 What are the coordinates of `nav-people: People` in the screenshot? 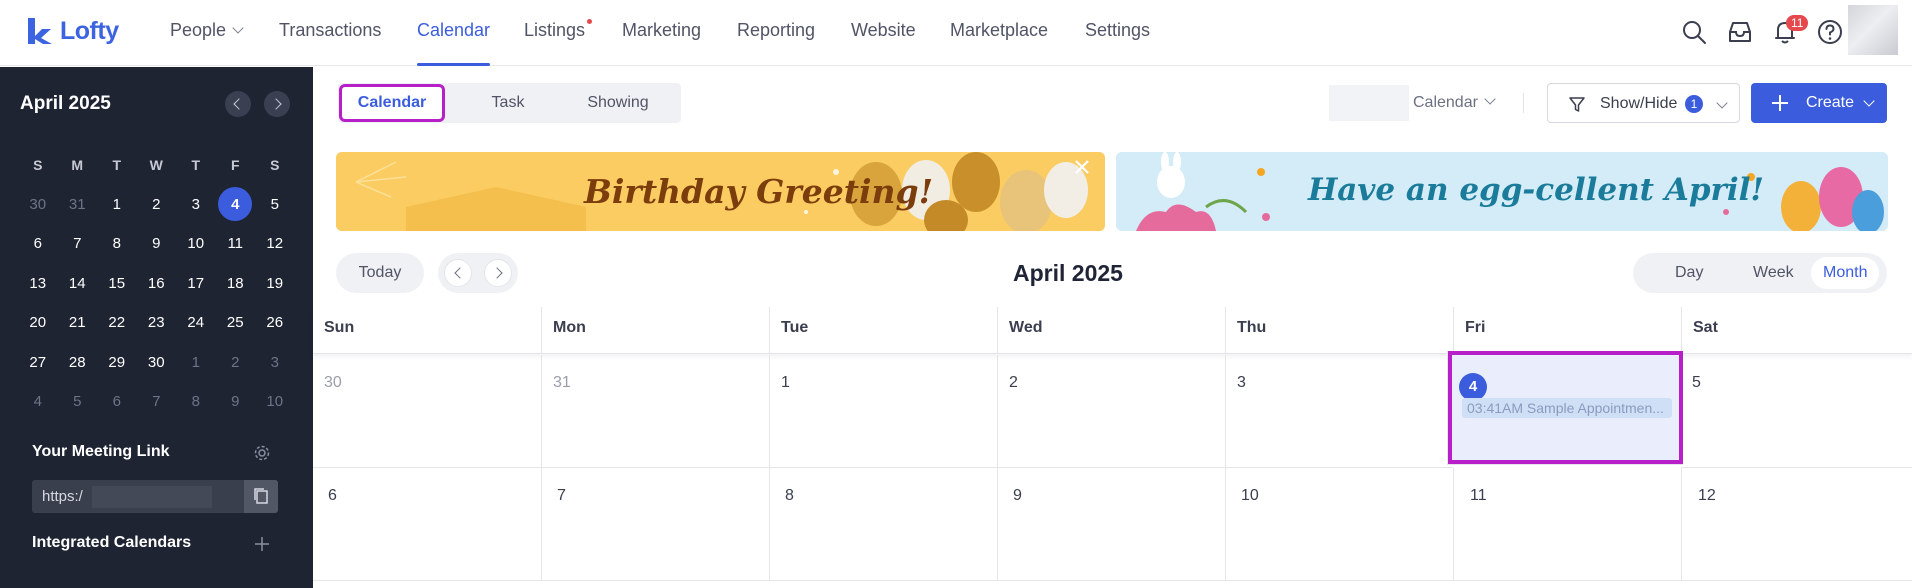 It's located at (207, 43).